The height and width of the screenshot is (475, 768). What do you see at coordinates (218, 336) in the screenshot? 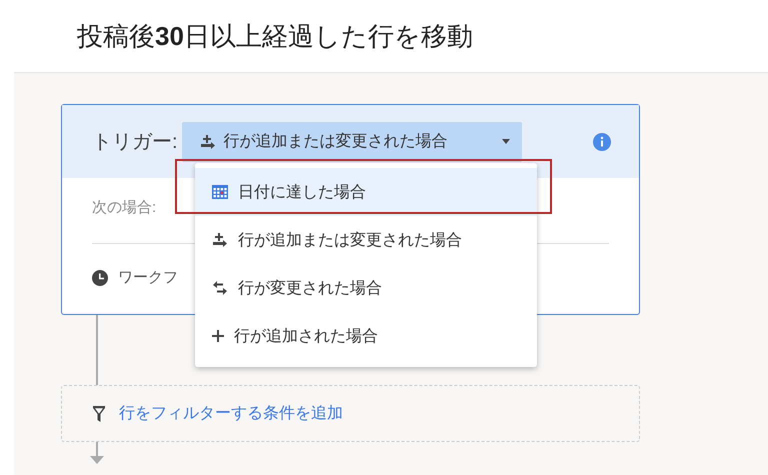
I see `plus-icon` at bounding box center [218, 336].